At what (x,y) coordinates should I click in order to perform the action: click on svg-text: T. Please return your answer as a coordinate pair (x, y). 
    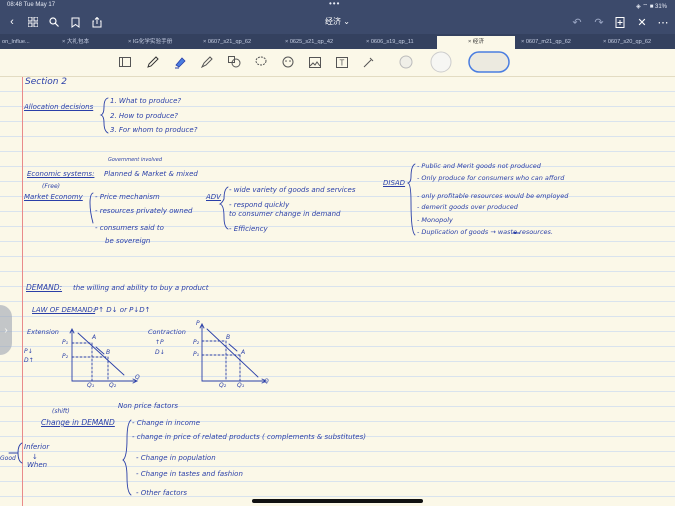
    Looking at the image, I should click on (342, 62).